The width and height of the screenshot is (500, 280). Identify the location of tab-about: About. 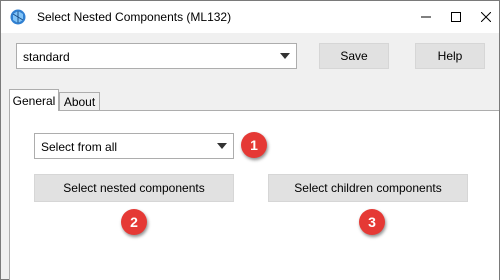
(79, 101).